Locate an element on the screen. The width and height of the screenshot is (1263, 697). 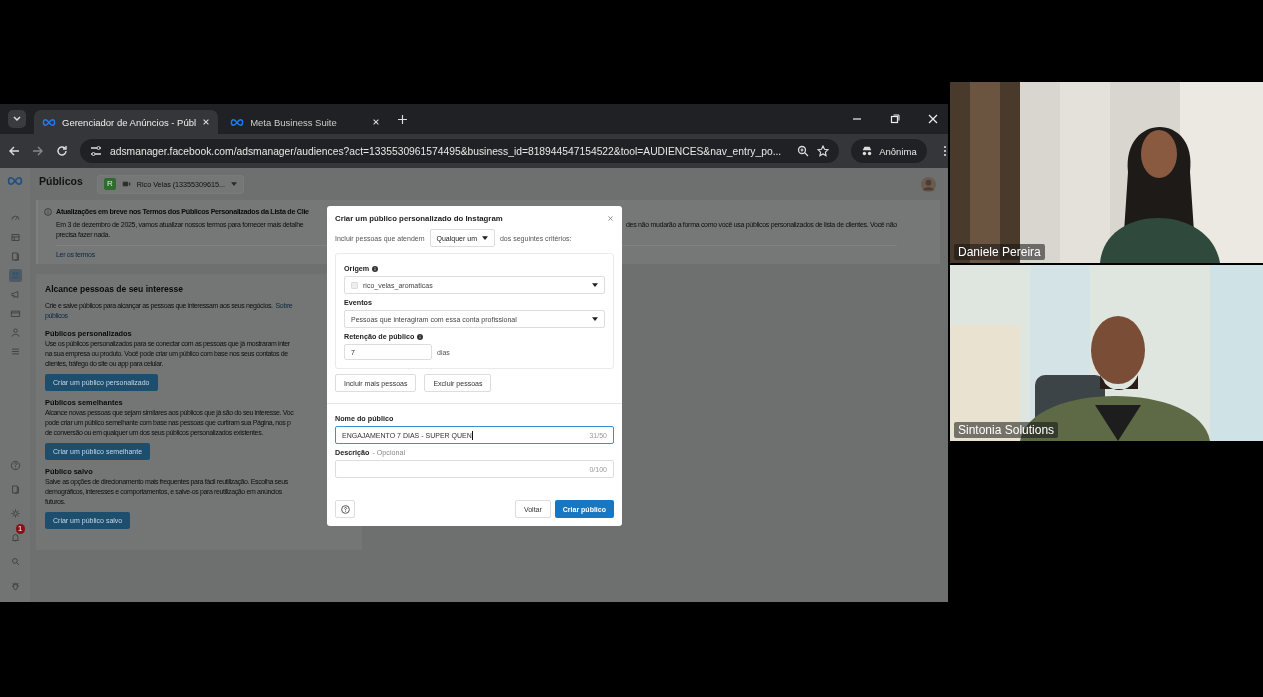
forward-icon is located at coordinates (38, 151).